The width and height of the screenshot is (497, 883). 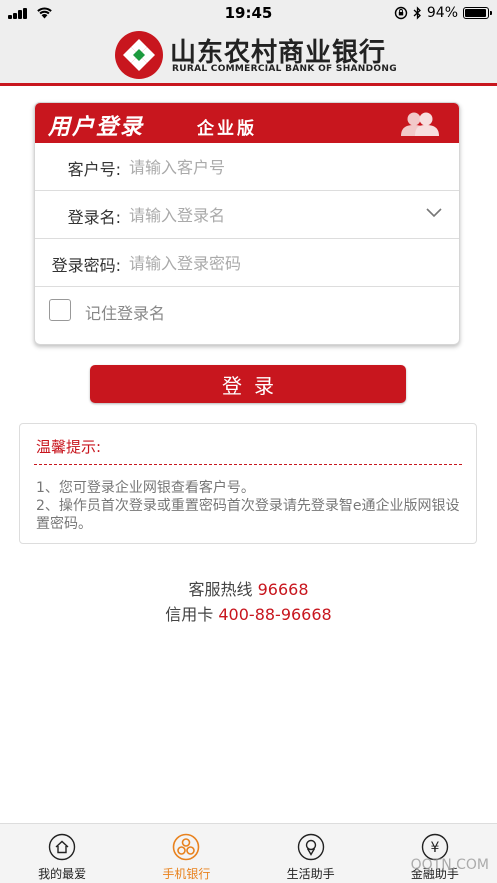 I want to click on credit-card-hotline: 信用卡 400-88-96668, so click(x=248, y=613).